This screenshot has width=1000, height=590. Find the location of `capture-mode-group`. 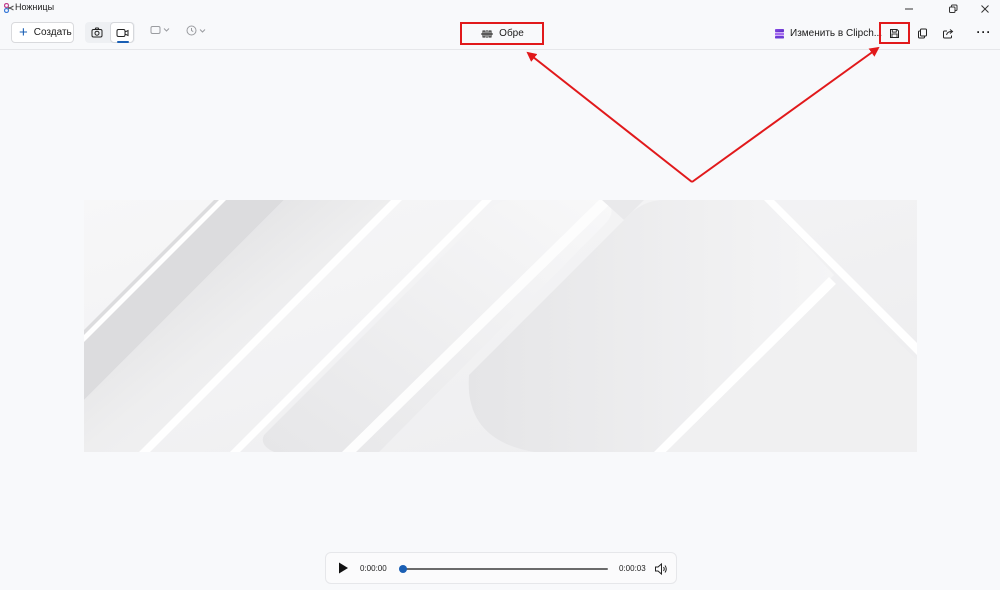

capture-mode-group is located at coordinates (110, 32).